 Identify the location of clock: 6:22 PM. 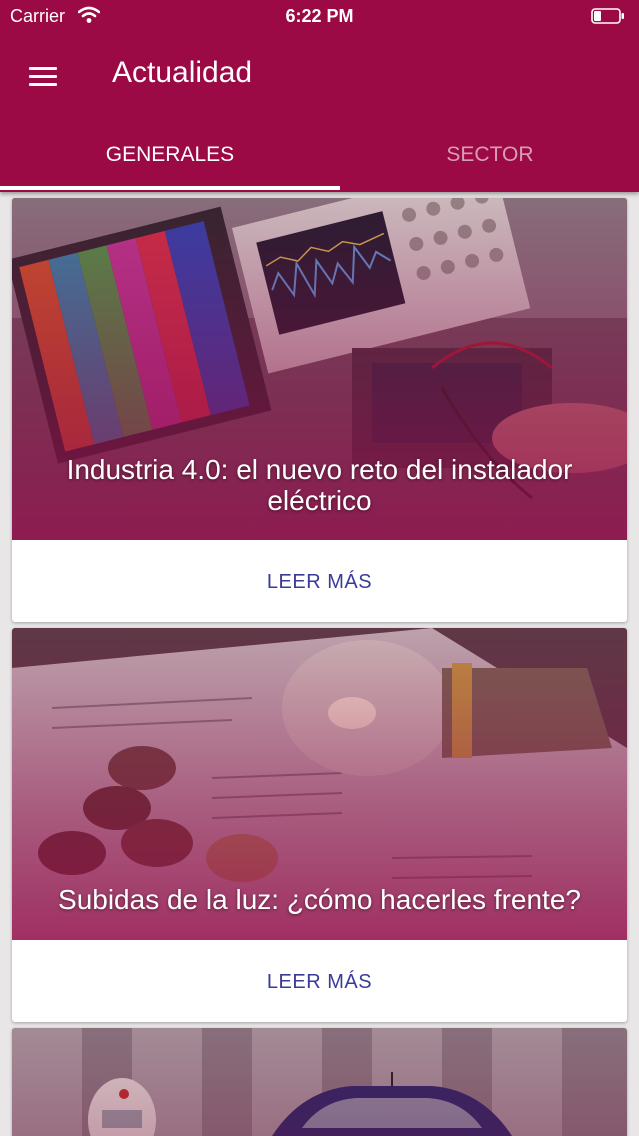
(319, 16).